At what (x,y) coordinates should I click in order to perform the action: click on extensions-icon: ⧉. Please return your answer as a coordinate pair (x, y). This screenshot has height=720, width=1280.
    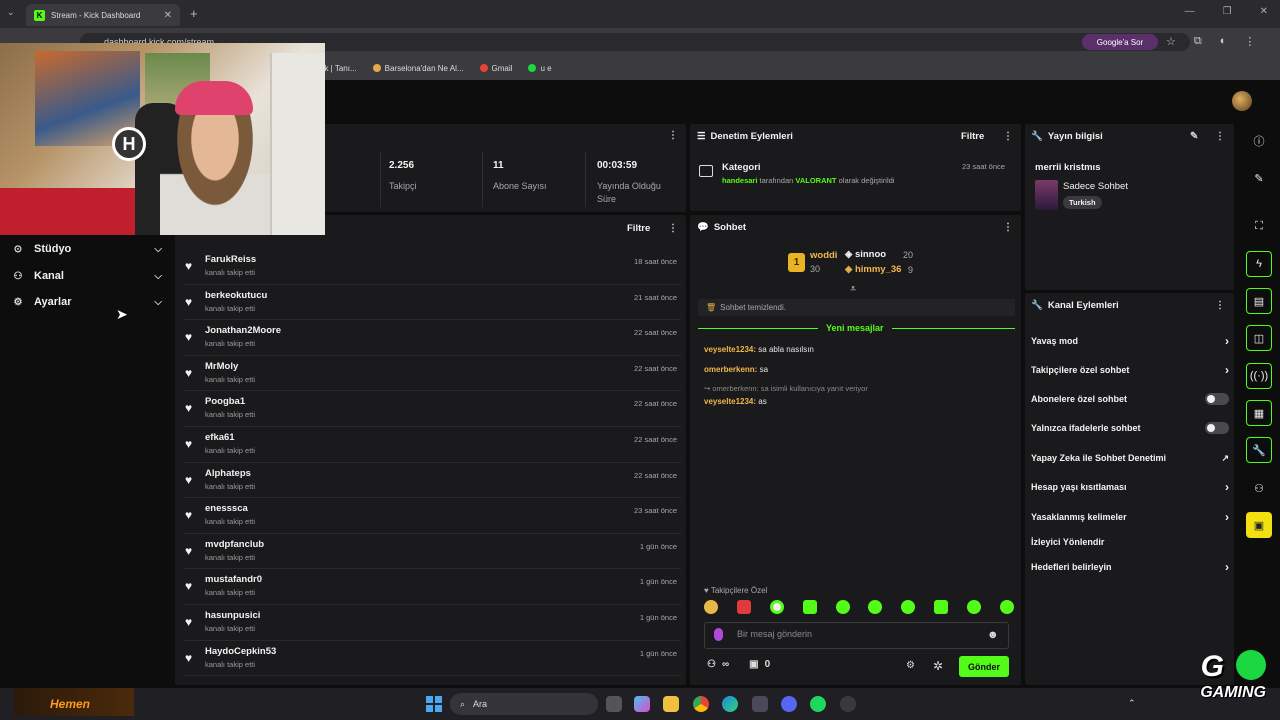
    Looking at the image, I should click on (1198, 41).